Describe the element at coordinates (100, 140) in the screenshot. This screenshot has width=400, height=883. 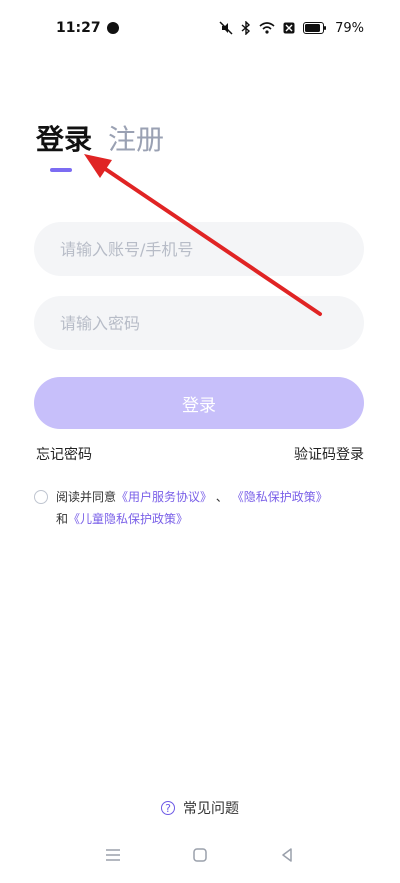
I see `auth-tabs: 登录 注册` at that location.